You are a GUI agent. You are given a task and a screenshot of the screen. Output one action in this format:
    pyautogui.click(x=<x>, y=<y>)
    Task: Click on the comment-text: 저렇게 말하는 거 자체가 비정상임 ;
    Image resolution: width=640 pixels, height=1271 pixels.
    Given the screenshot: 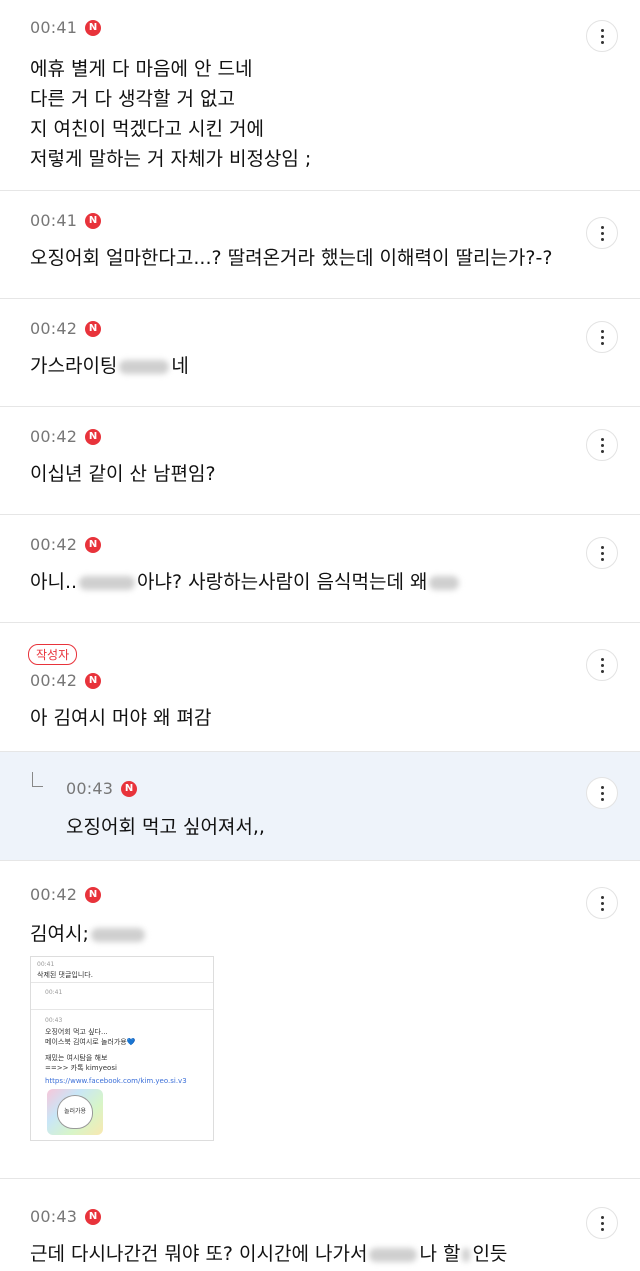 What is the action you would take?
    pyautogui.click(x=171, y=159)
    